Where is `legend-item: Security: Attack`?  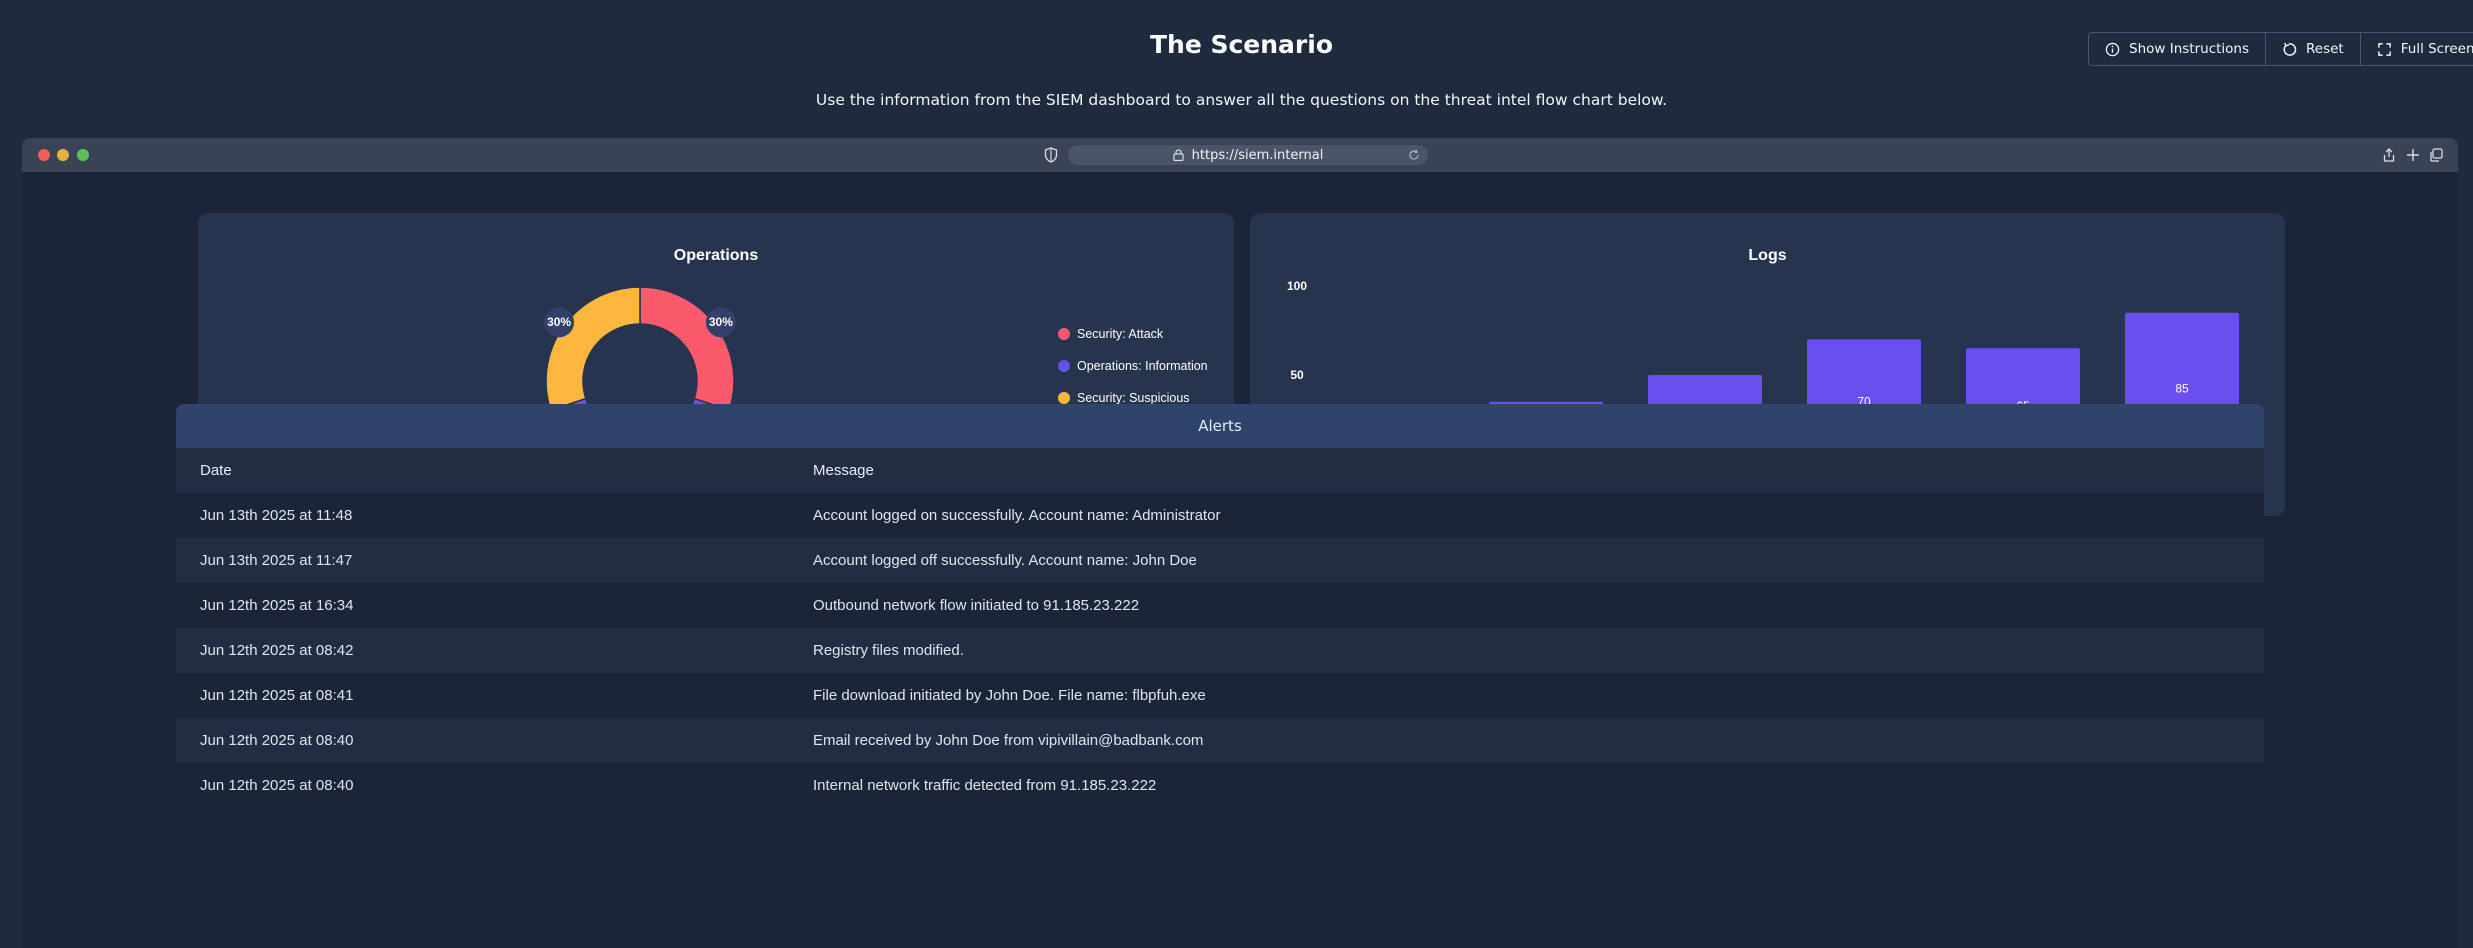
legend-item: Security: Attack is located at coordinates (1133, 334).